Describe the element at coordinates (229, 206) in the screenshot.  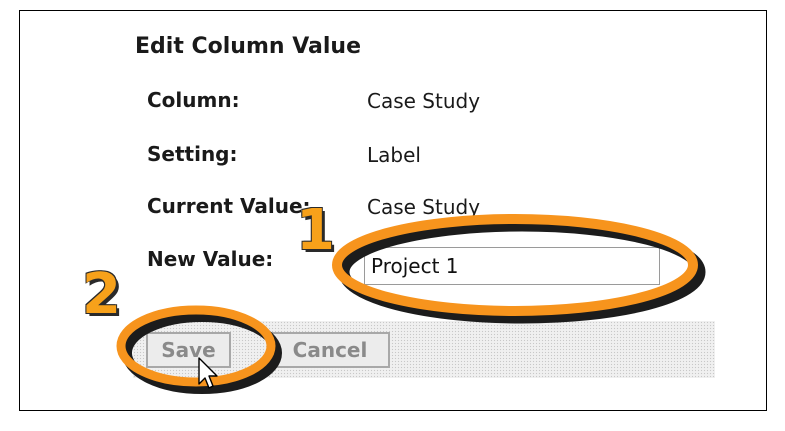
I see `current-value-label: Current Value:` at that location.